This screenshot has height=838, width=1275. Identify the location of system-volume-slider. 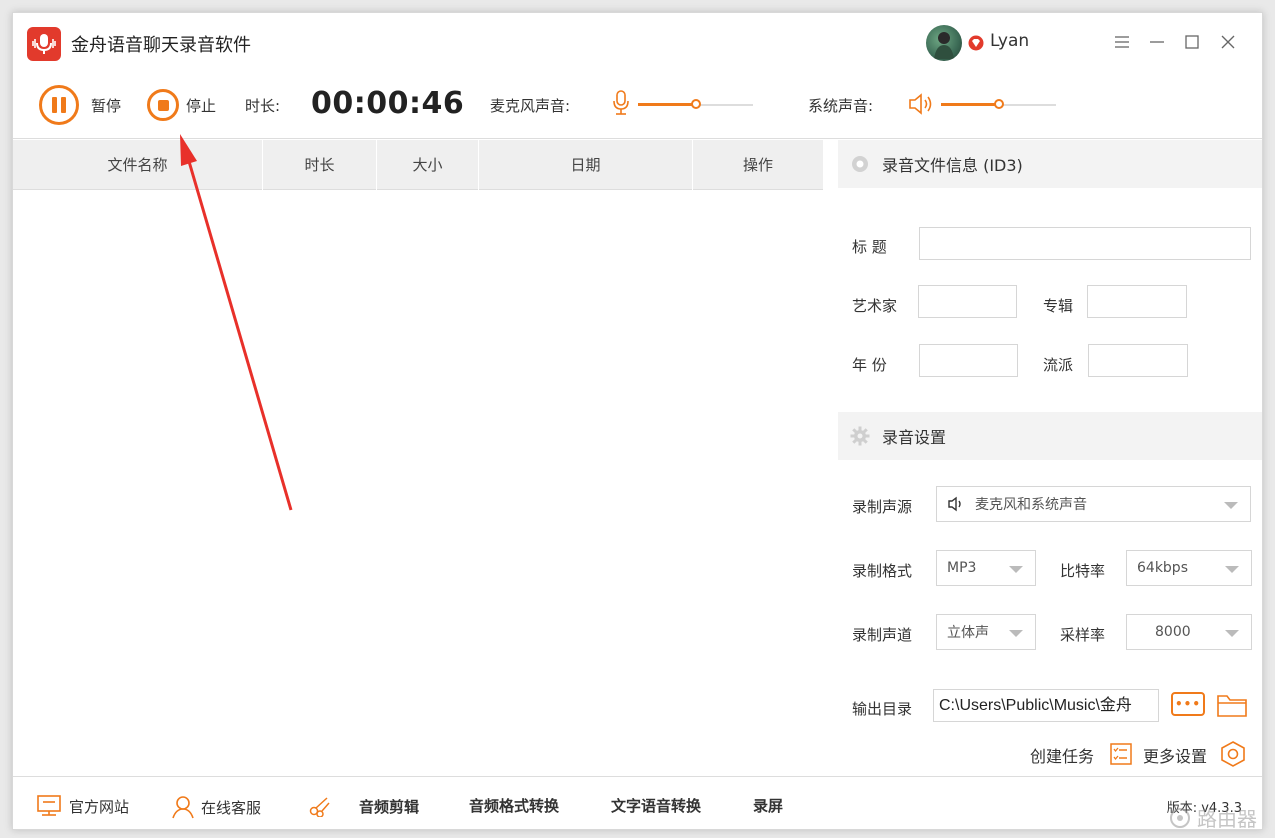
(998, 105).